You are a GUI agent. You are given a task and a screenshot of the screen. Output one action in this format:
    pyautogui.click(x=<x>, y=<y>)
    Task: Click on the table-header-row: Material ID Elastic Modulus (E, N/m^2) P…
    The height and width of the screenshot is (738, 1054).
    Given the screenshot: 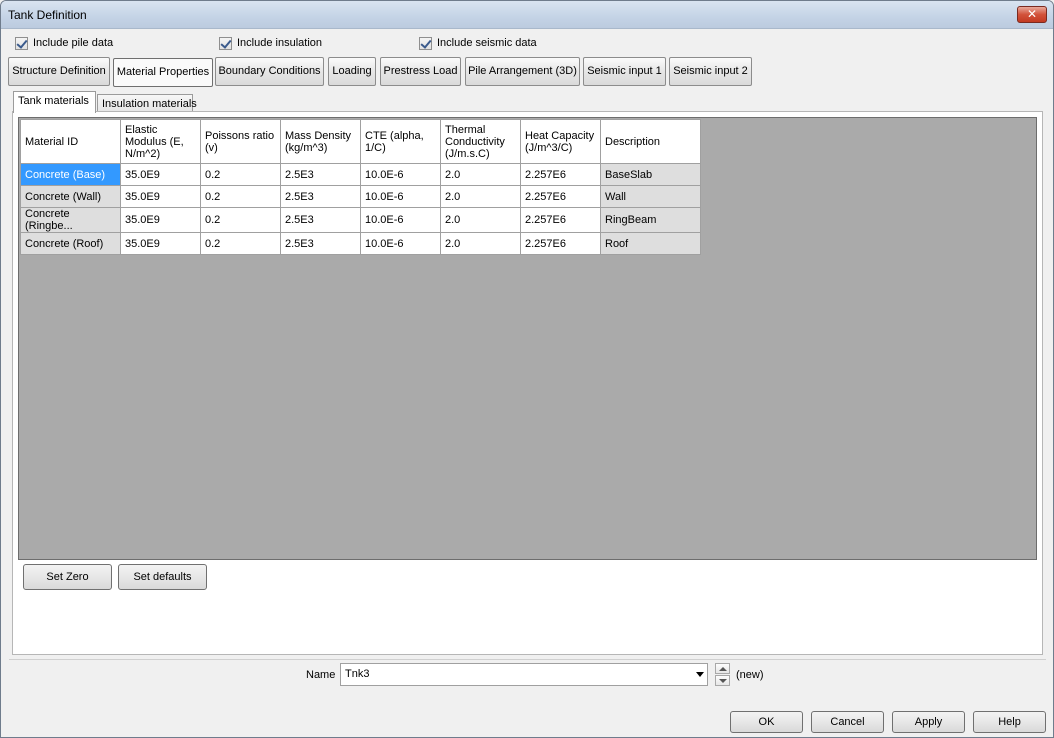 What is the action you would take?
    pyautogui.click(x=360, y=141)
    